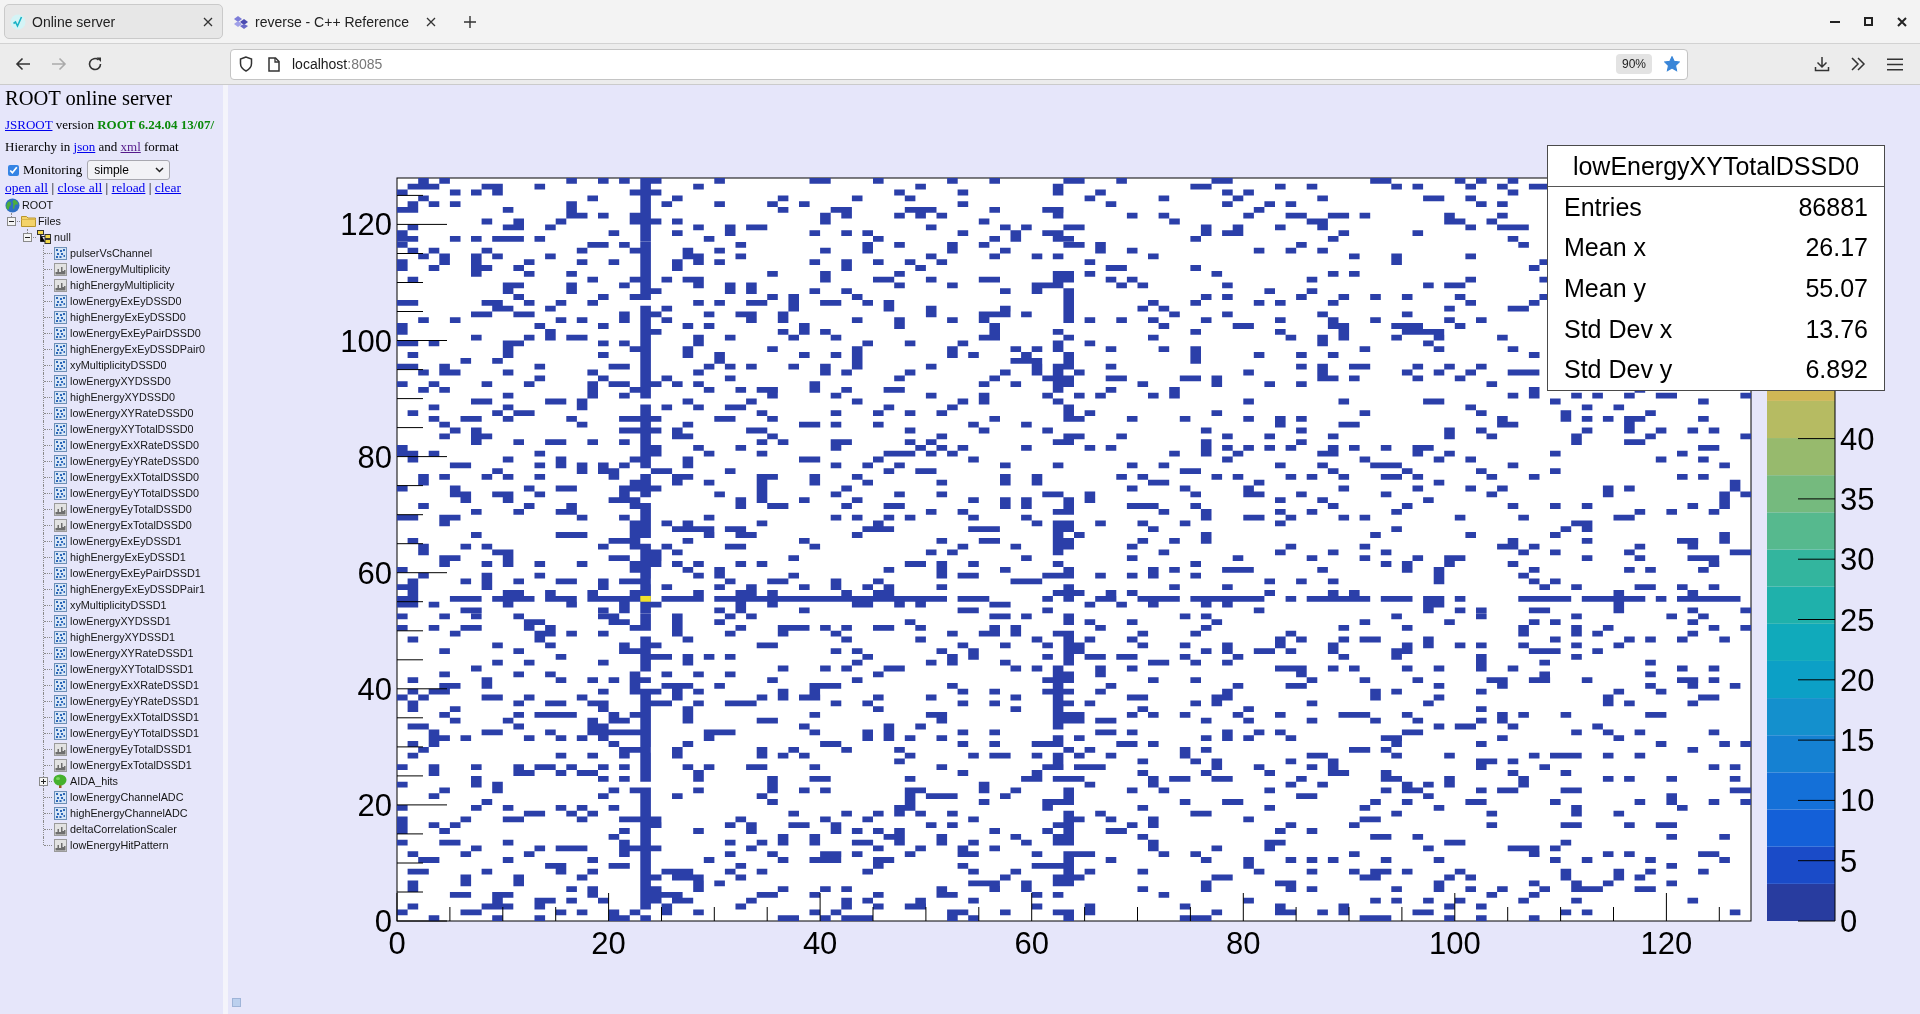 This screenshot has width=1920, height=1014. What do you see at coordinates (1618, 370) in the screenshot?
I see `stats-label: Std Dev y` at bounding box center [1618, 370].